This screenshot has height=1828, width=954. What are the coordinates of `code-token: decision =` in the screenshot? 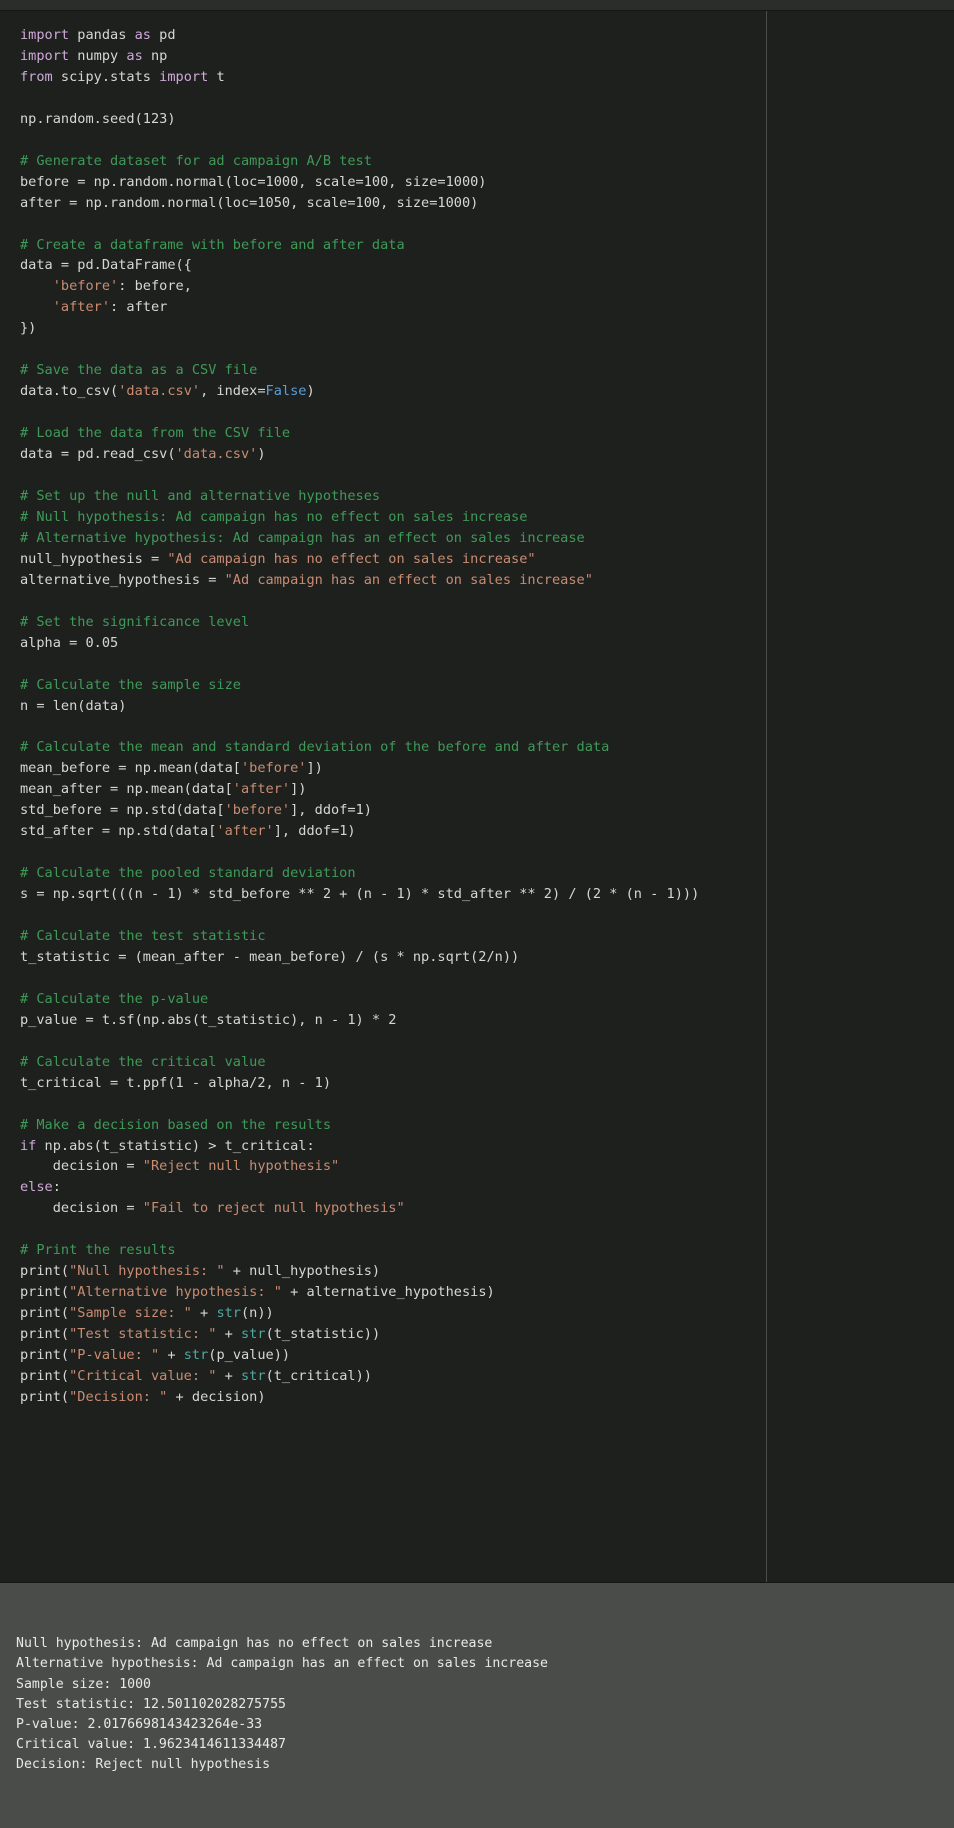 It's located at (81, 1166).